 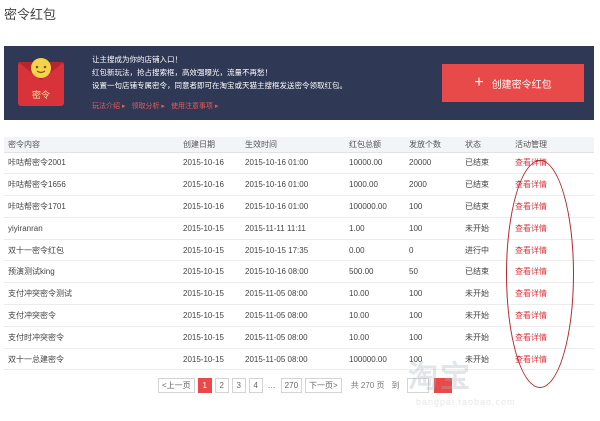 I want to click on page-button-4: 4, so click(x=255, y=385).